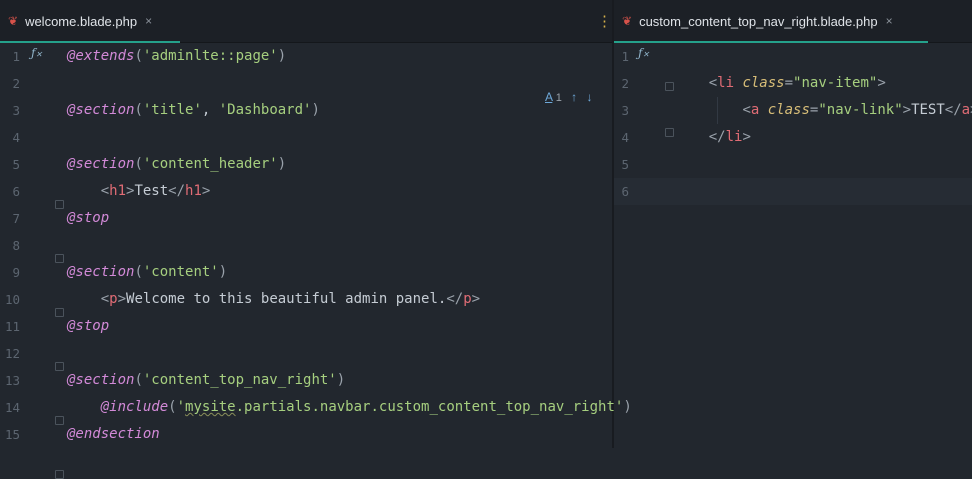 Image resolution: width=972 pixels, height=479 pixels. What do you see at coordinates (11, 434) in the screenshot?
I see `line-number: 15` at bounding box center [11, 434].